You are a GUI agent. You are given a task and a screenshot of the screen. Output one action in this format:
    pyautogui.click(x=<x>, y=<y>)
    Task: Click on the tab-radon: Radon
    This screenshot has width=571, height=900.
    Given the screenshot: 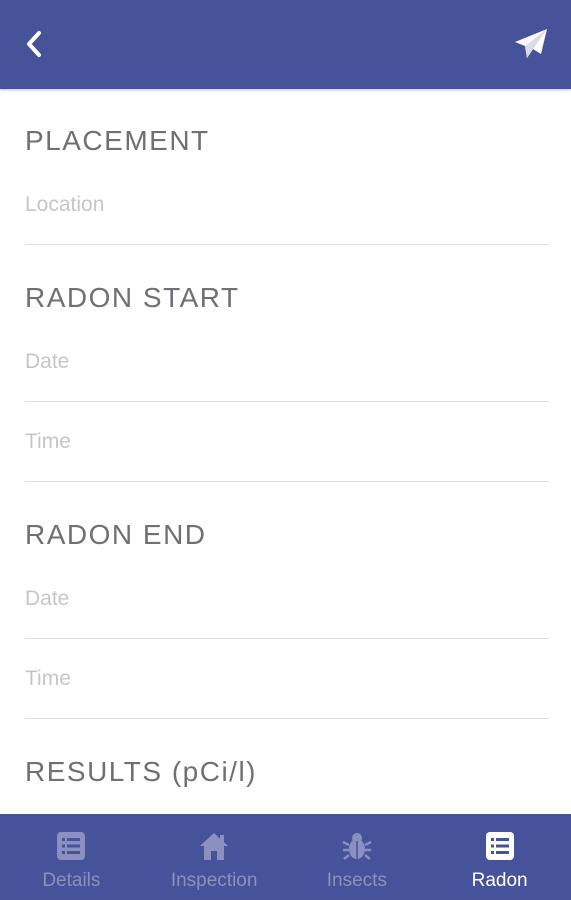 What is the action you would take?
    pyautogui.click(x=499, y=857)
    